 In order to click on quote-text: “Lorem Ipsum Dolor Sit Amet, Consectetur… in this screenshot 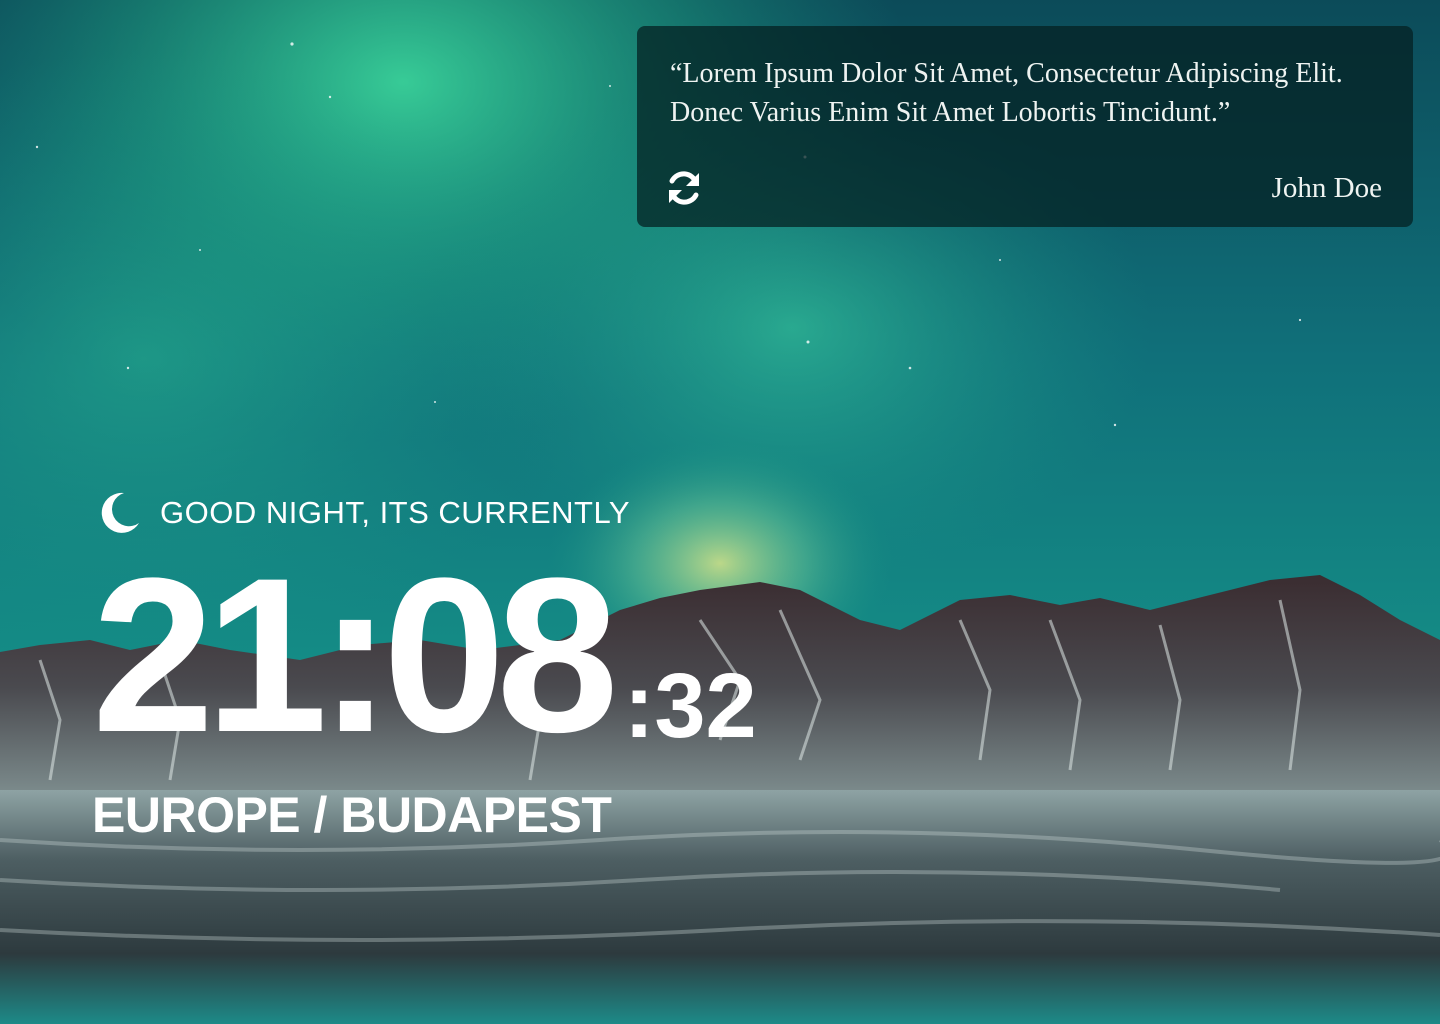, I will do `click(1006, 93)`.